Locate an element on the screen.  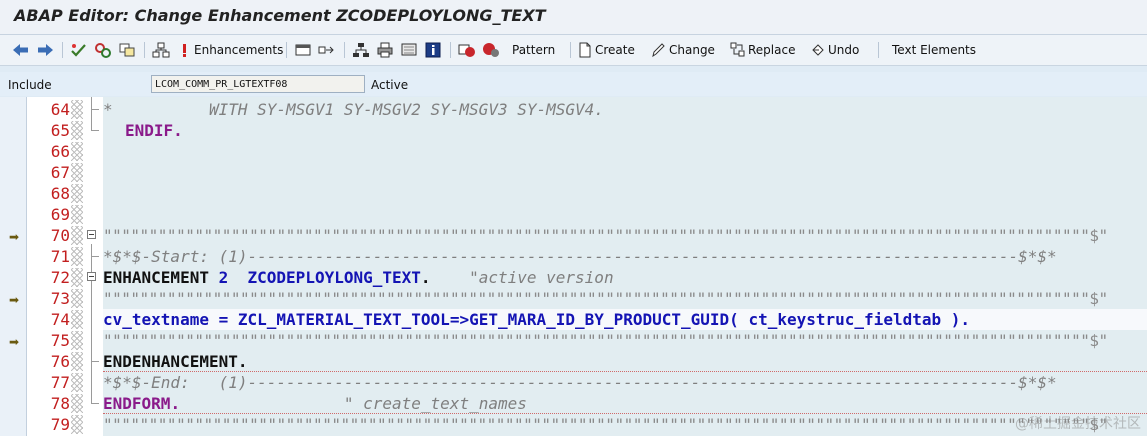
create-button: Create is located at coordinates (606, 50).